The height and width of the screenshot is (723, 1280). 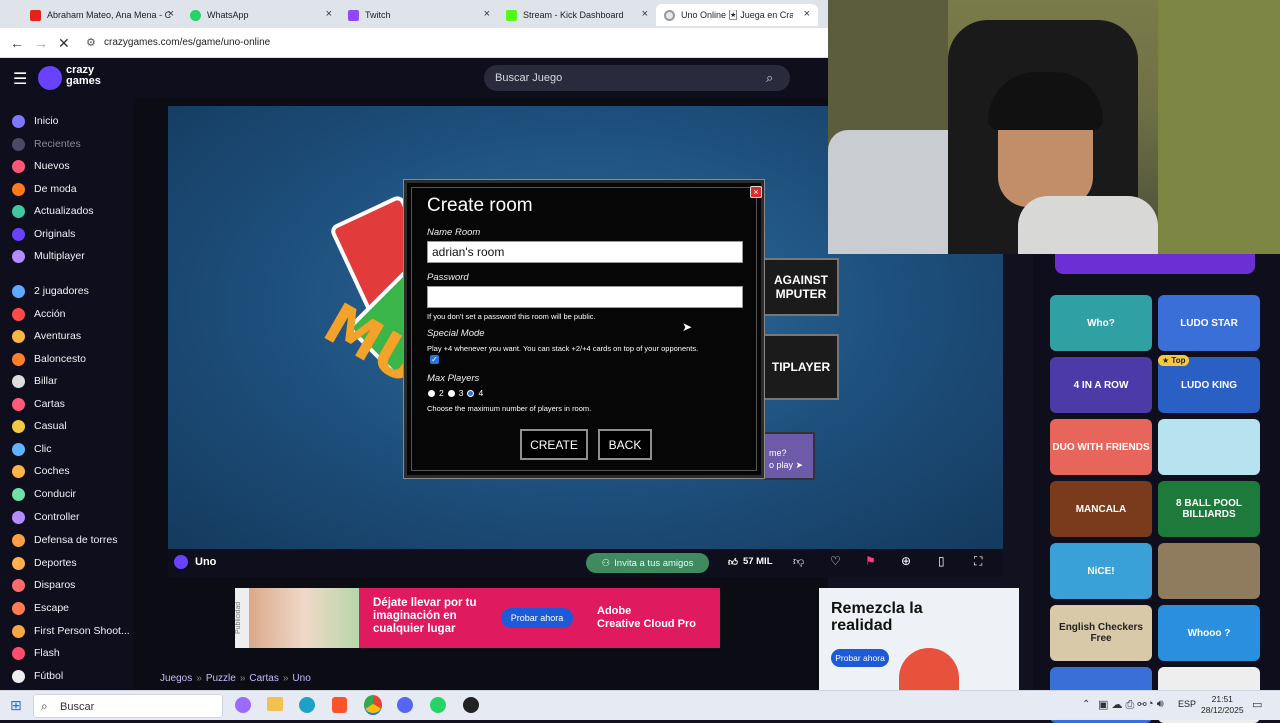 What do you see at coordinates (91, 42) in the screenshot?
I see `site-info-icon: ⚙` at bounding box center [91, 42].